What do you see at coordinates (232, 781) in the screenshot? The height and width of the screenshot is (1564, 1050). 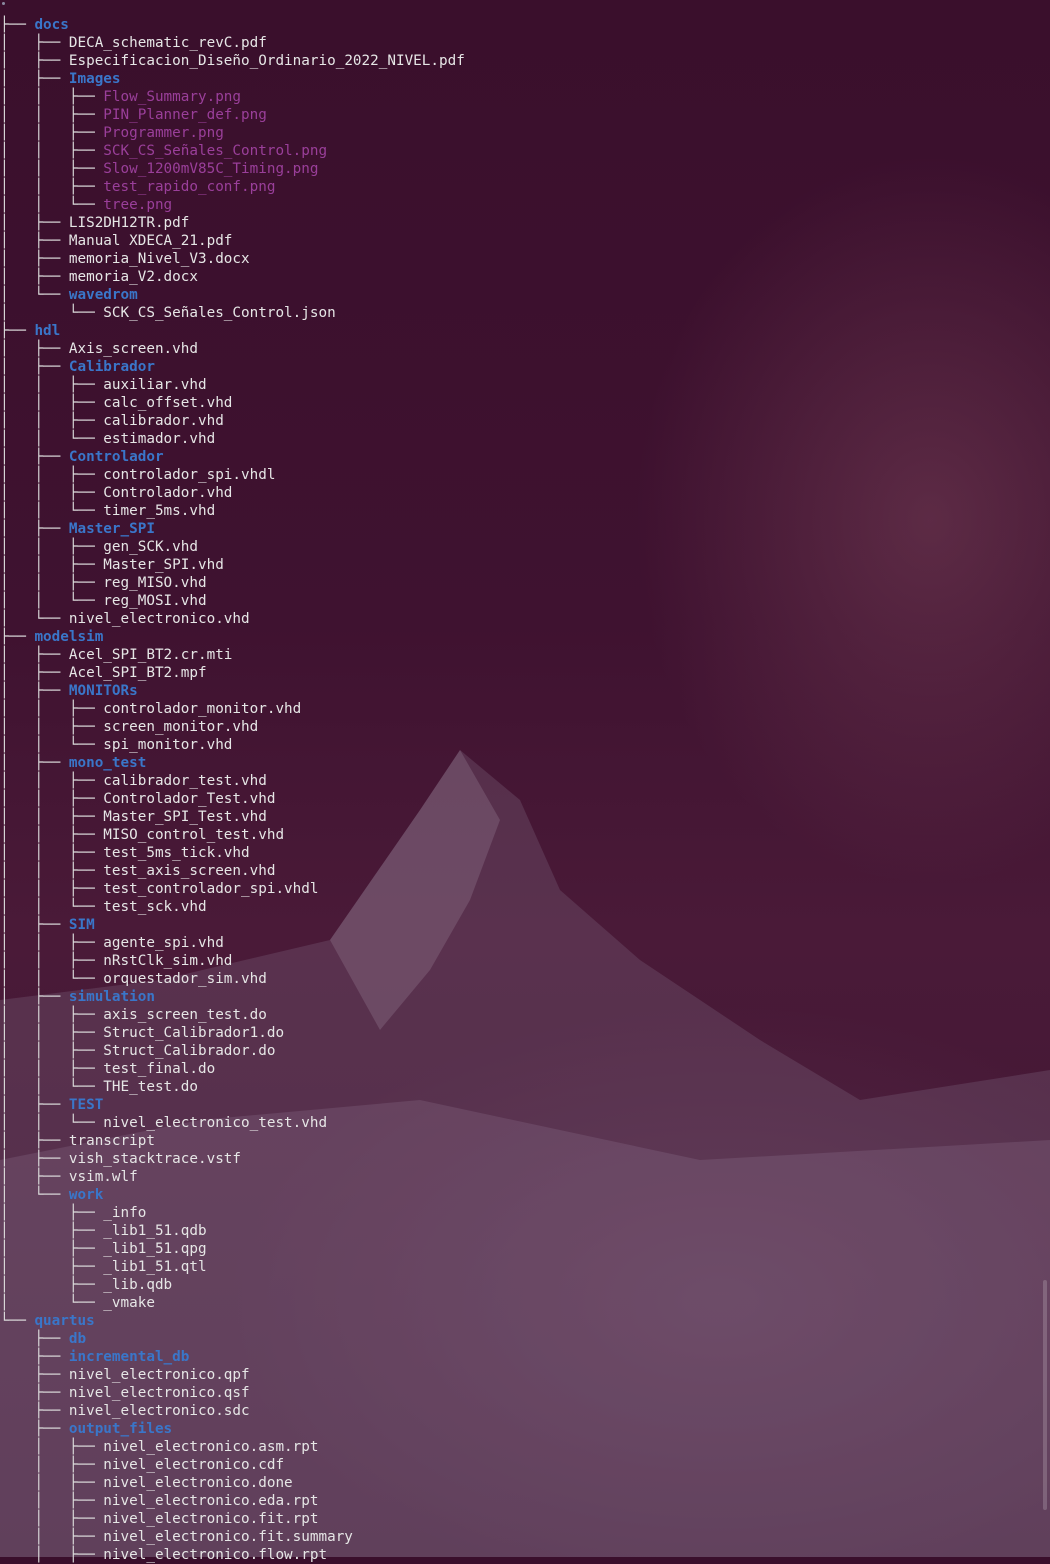 I see `tree-row-file: │ │ ├── calibrador_test.vhd` at bounding box center [232, 781].